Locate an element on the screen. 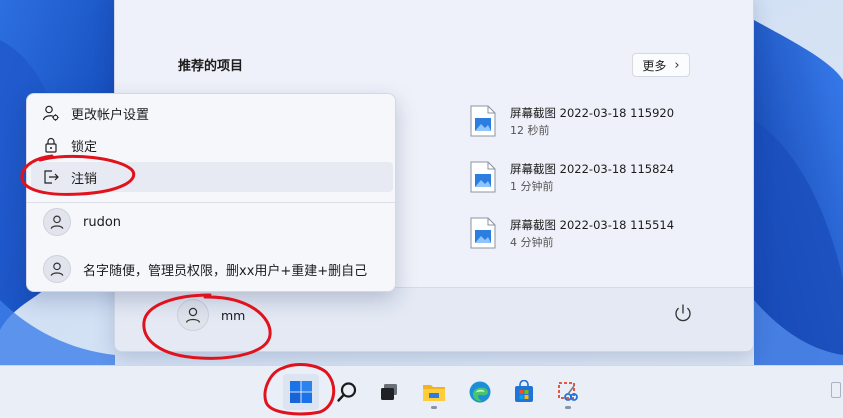 Image resolution: width=843 pixels, height=418 pixels. store-button is located at coordinates (524, 392).